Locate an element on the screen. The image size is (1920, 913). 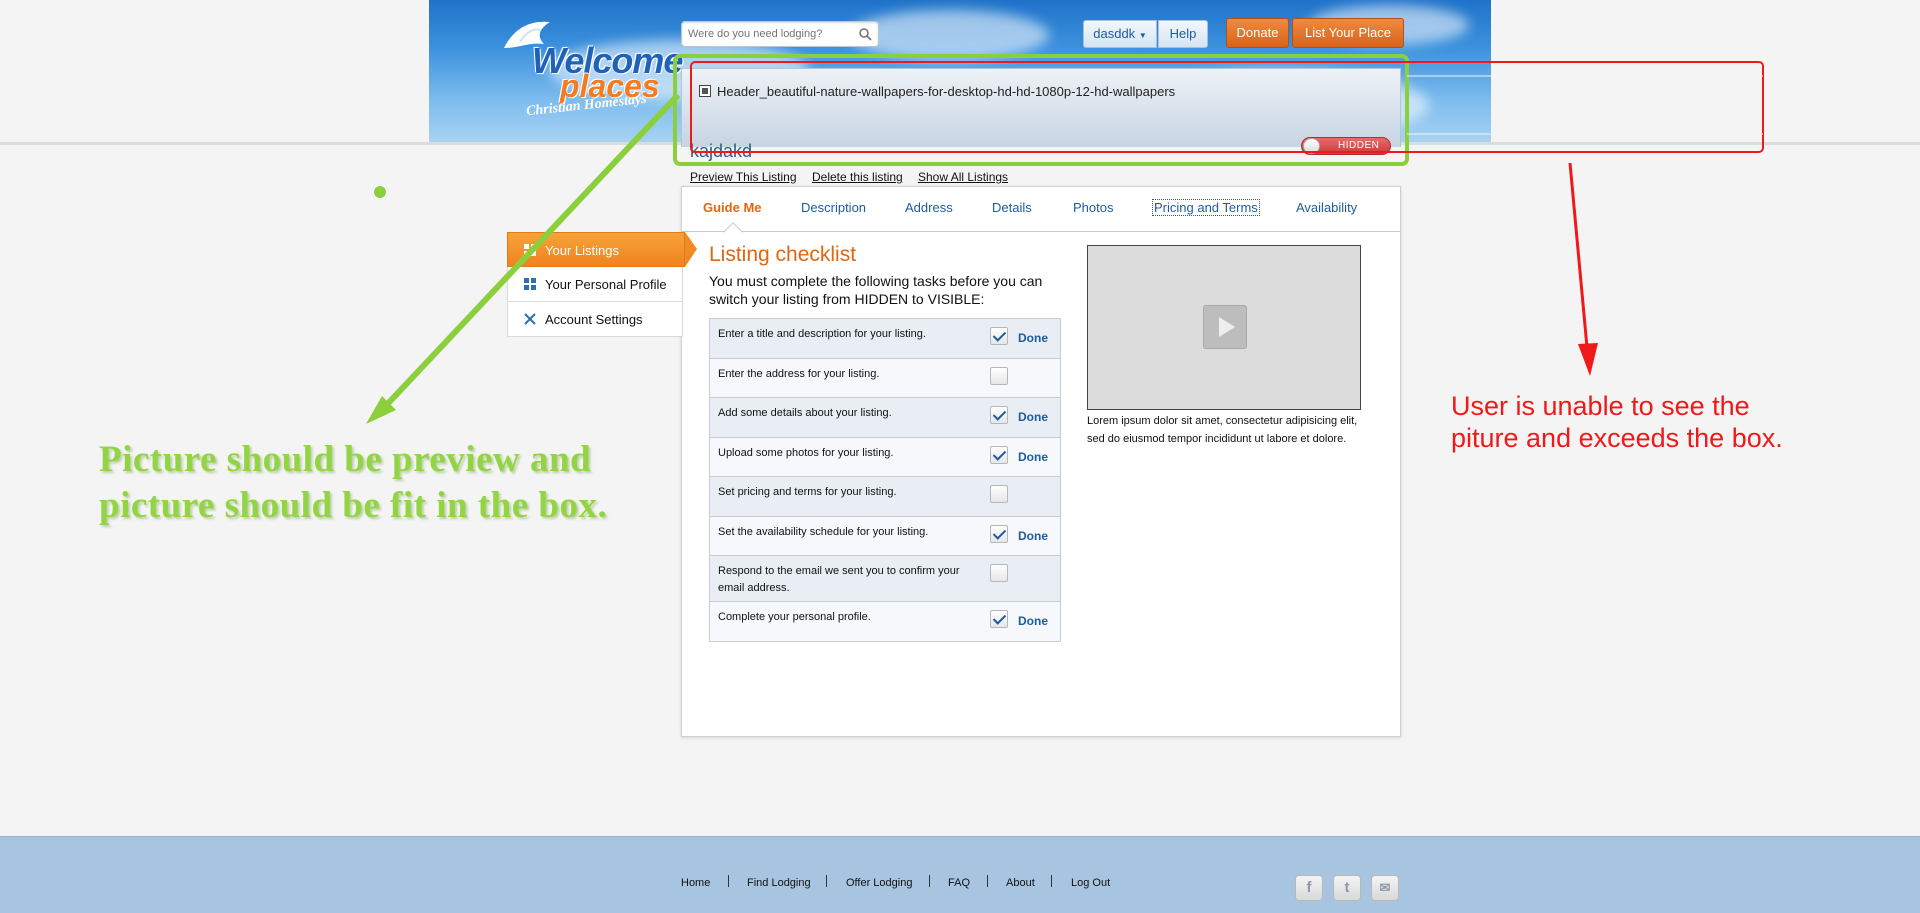
preview-listing-link: Preview This Listing is located at coordinates (743, 177).